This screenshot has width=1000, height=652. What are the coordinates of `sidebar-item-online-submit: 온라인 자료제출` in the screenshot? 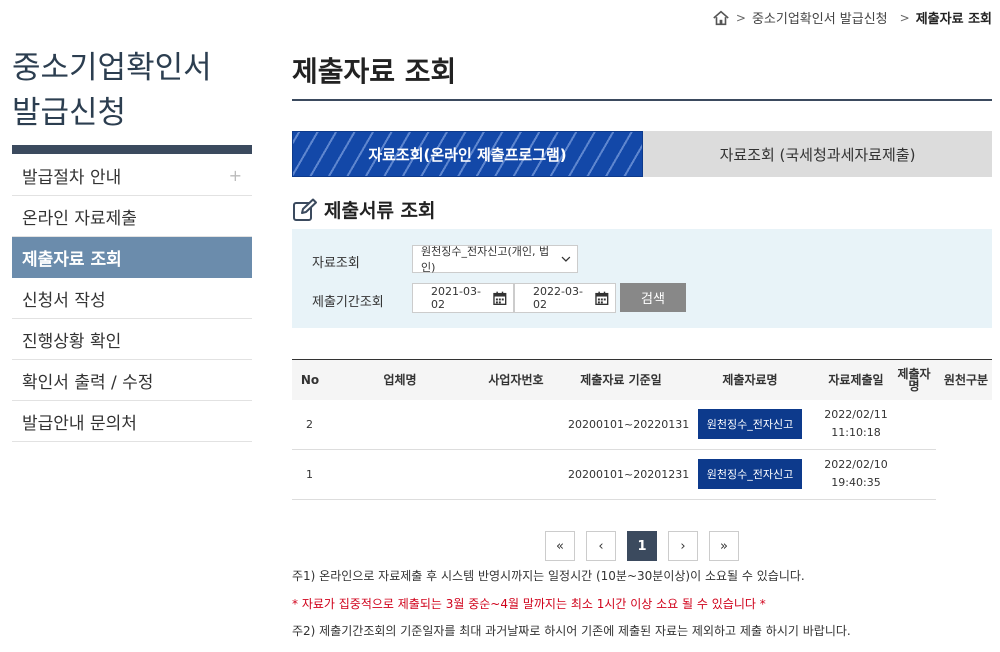 It's located at (132, 216).